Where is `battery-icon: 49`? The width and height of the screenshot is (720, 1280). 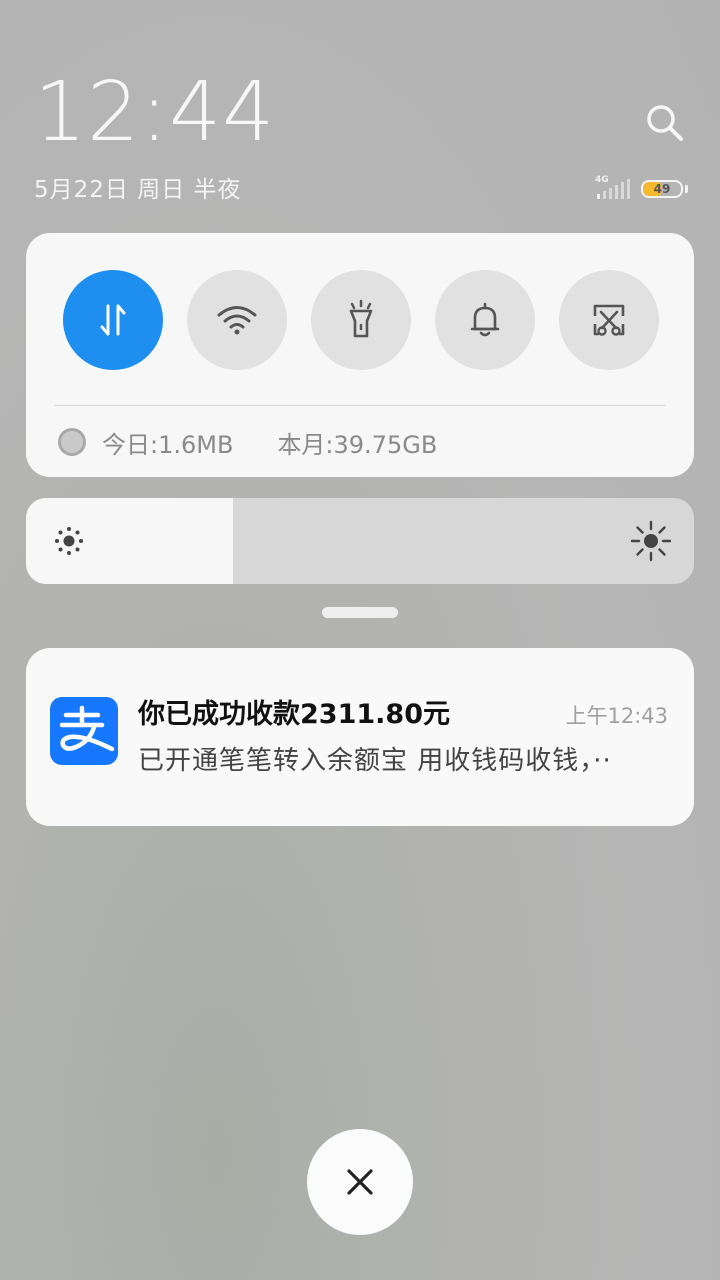
battery-icon: 49 is located at coordinates (662, 189).